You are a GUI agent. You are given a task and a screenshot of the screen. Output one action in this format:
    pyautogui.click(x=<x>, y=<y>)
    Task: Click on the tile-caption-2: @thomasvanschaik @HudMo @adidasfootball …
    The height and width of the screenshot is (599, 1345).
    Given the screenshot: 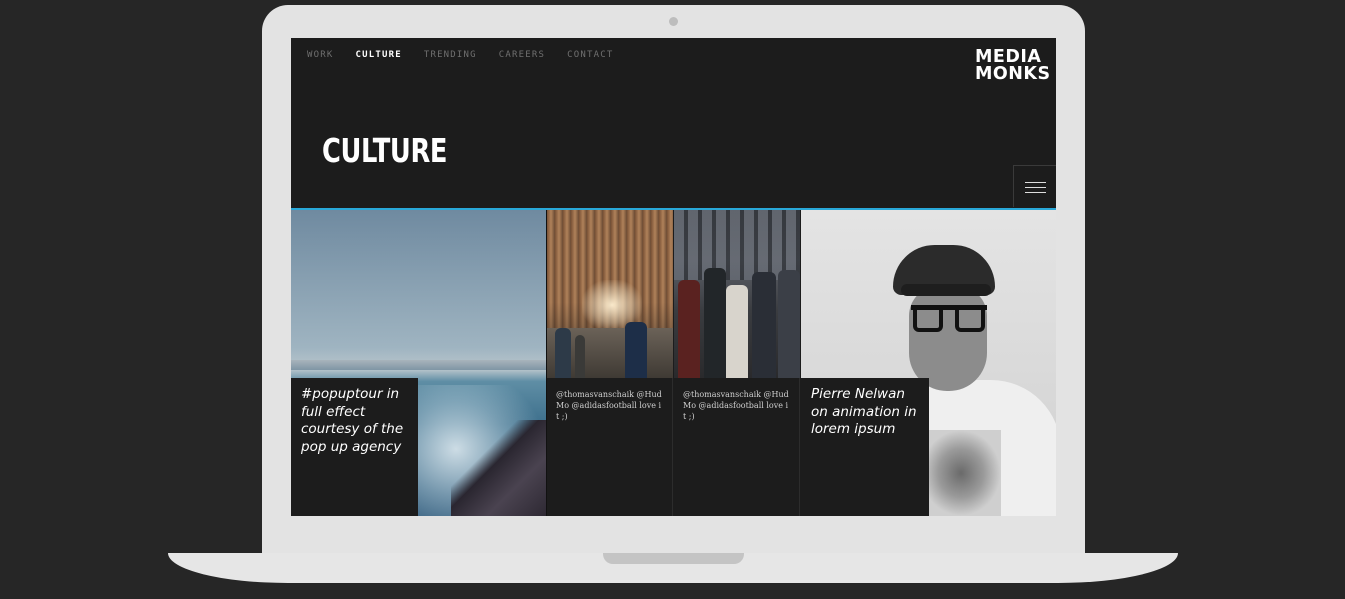 What is the action you would take?
    pyautogui.click(x=610, y=447)
    